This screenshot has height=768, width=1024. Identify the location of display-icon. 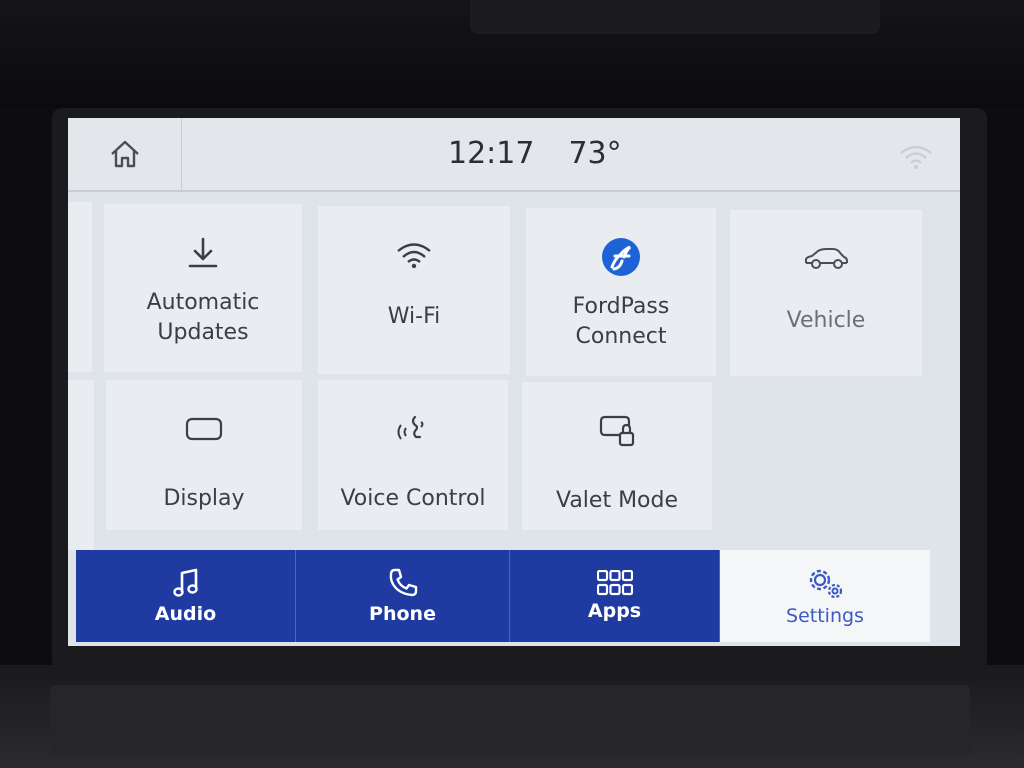
(204, 429).